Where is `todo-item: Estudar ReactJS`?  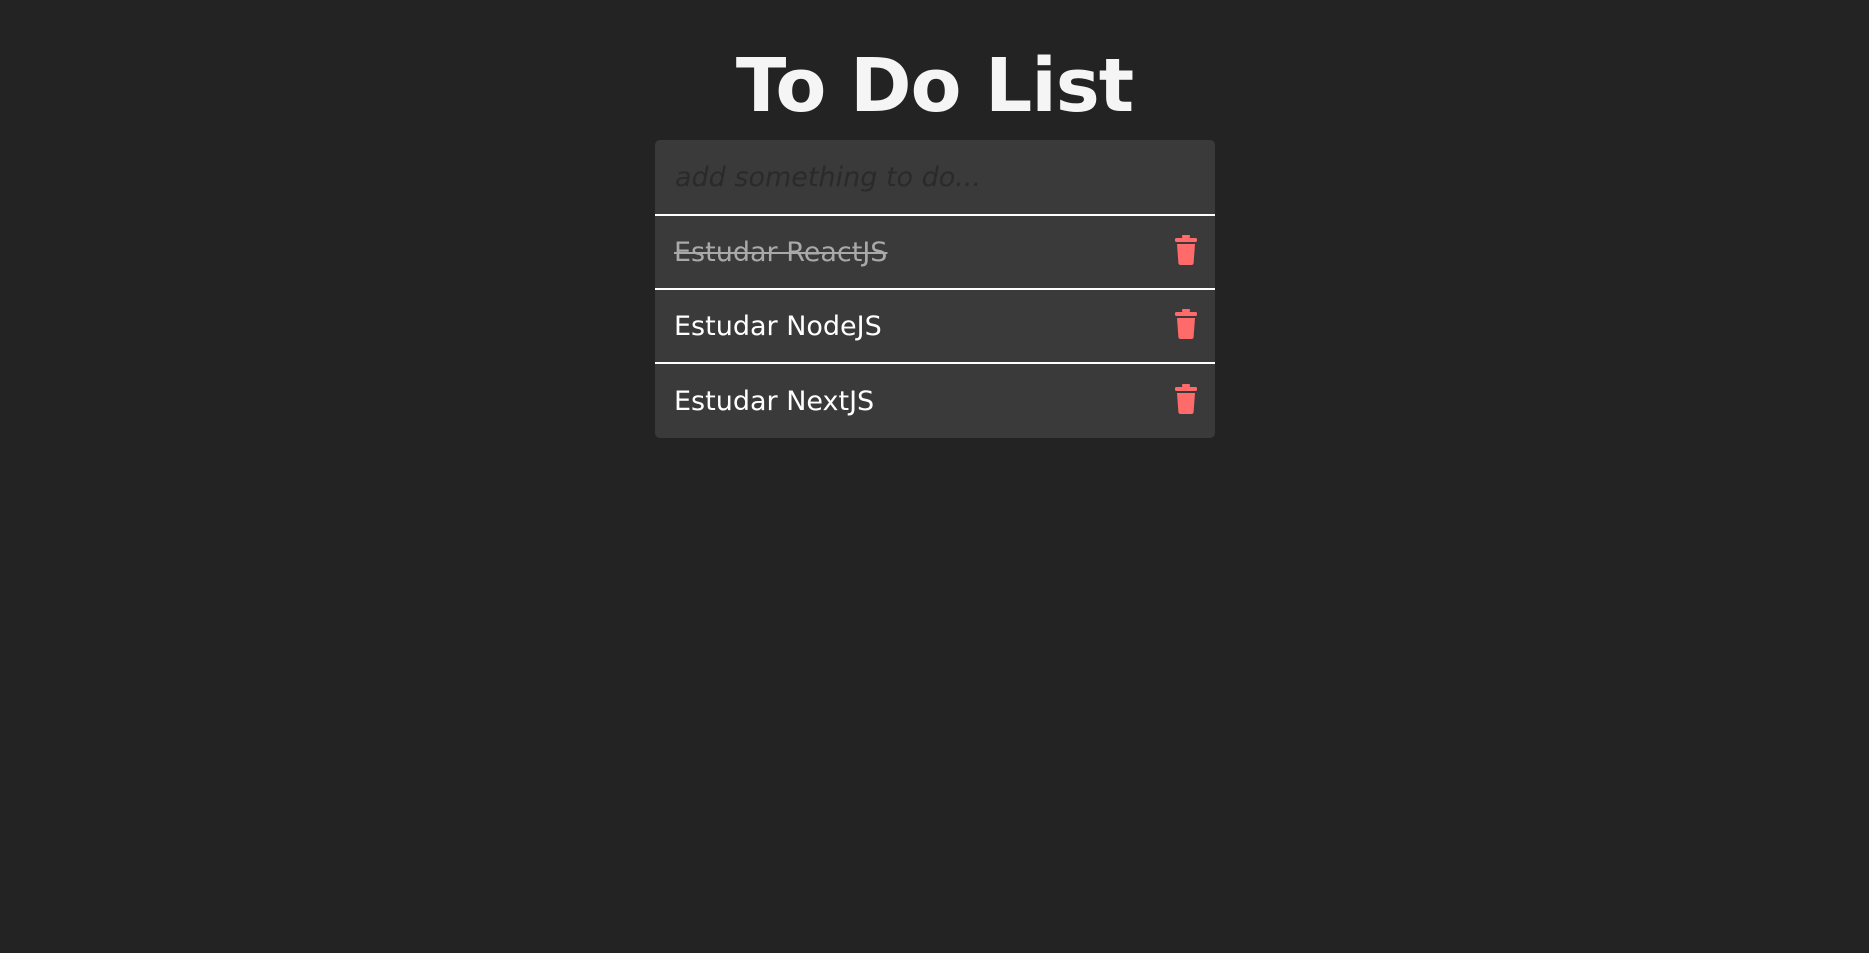 todo-item: Estudar ReactJS is located at coordinates (935, 253).